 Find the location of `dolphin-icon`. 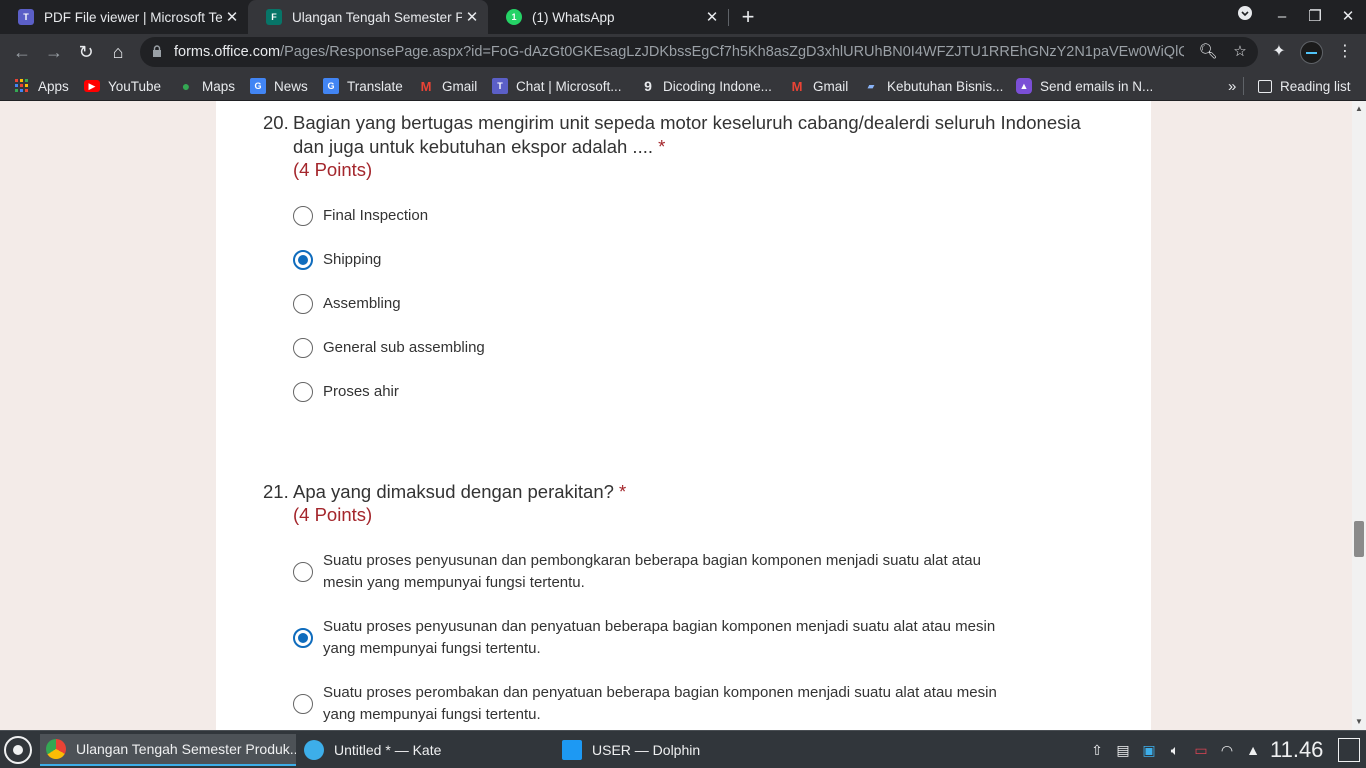

dolphin-icon is located at coordinates (572, 750).